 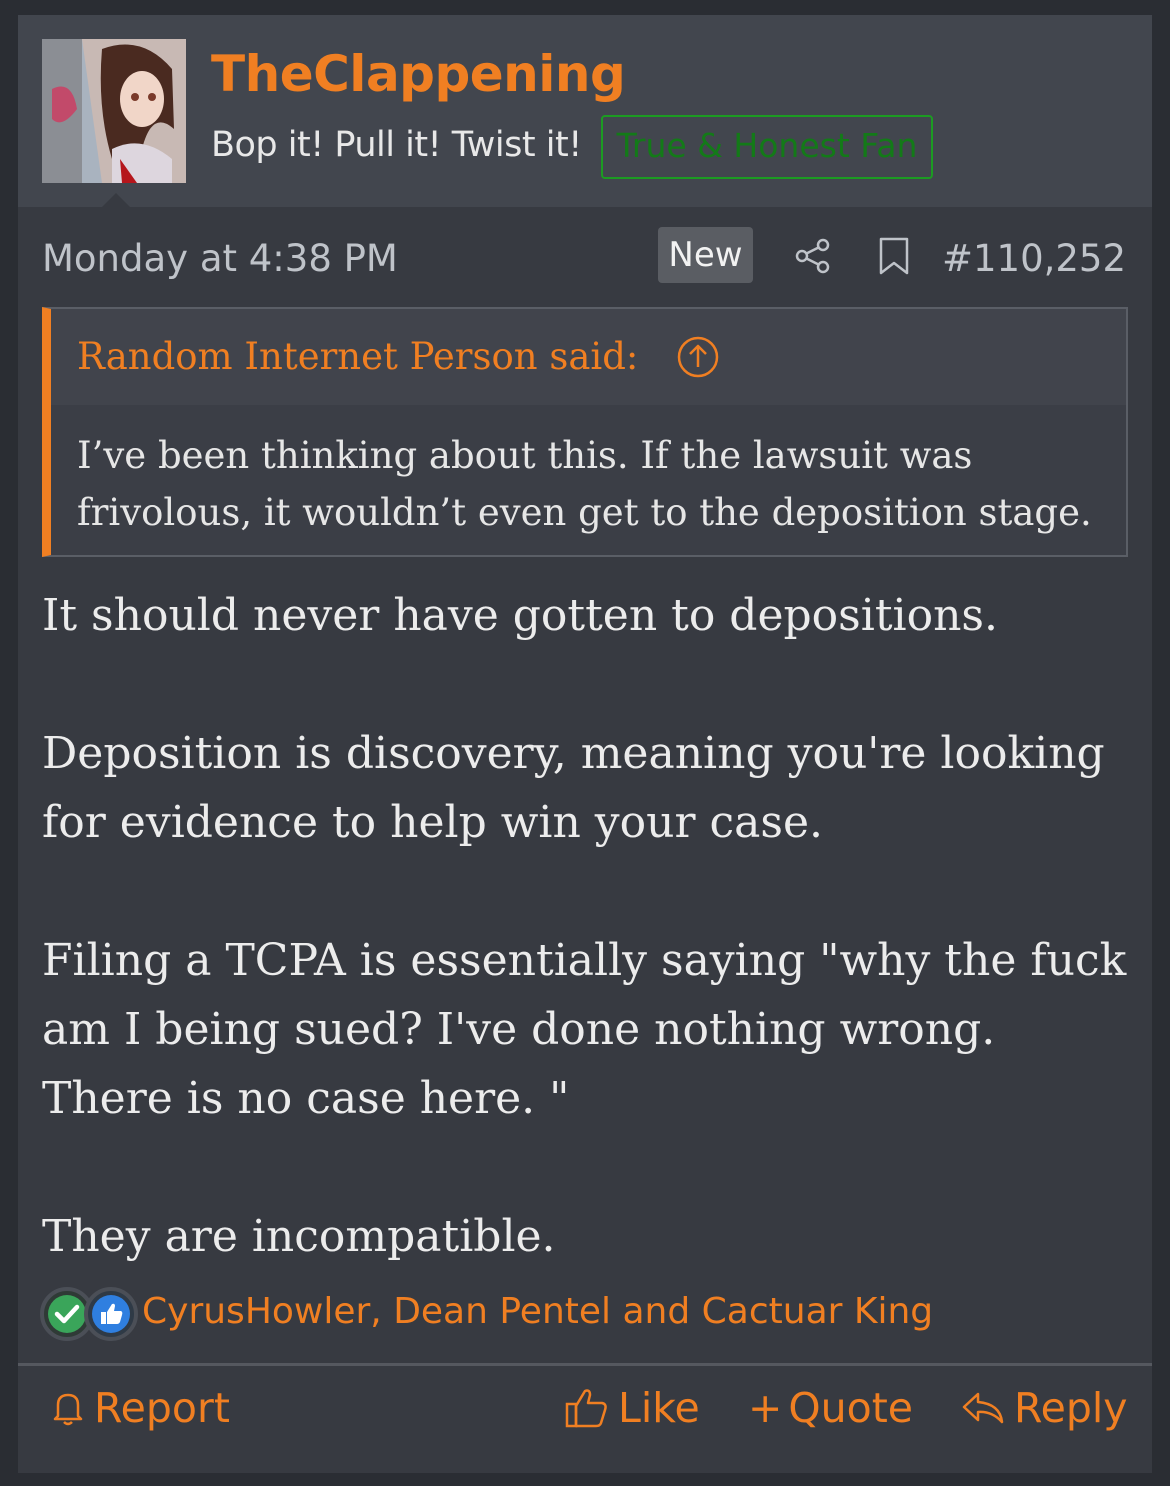 I want to click on username: TheClappening, so click(x=418, y=74).